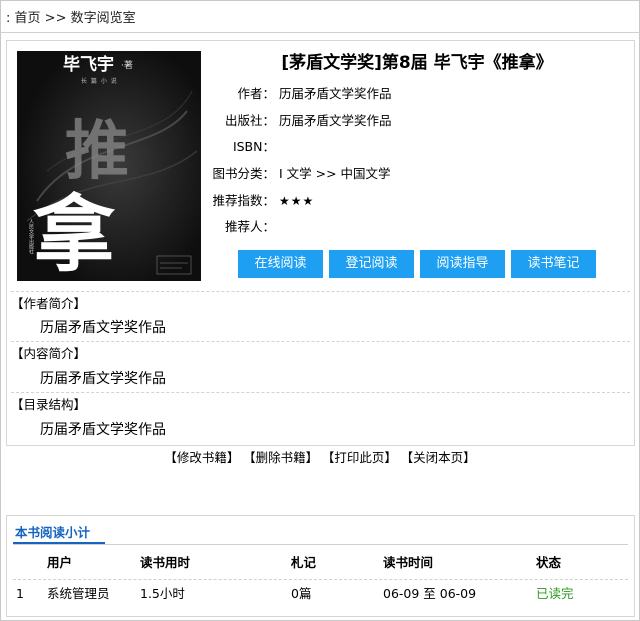 The height and width of the screenshot is (621, 640). I want to click on breadcrumb-prefix: :, so click(10, 18).